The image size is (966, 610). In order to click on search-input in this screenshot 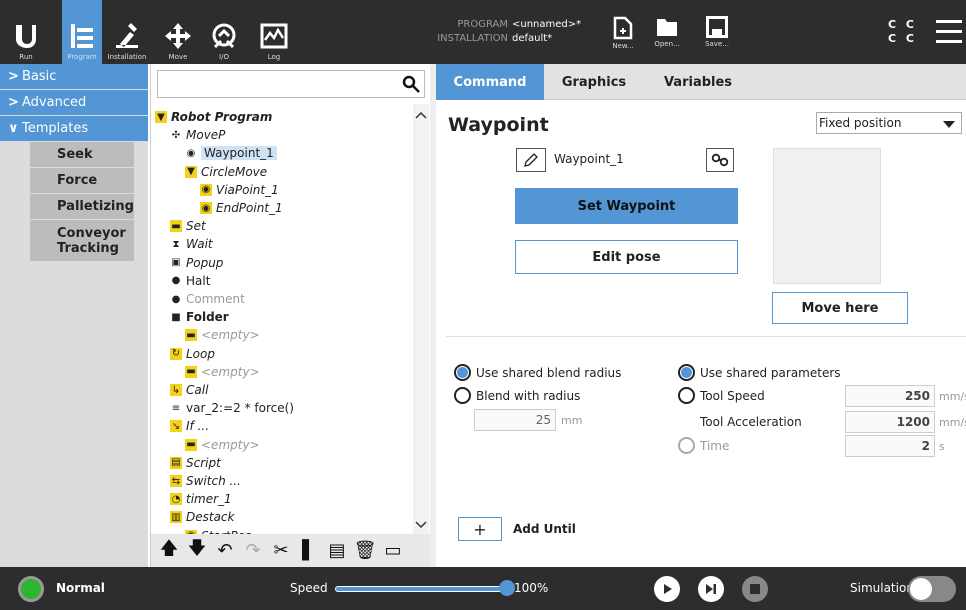, I will do `click(291, 84)`.